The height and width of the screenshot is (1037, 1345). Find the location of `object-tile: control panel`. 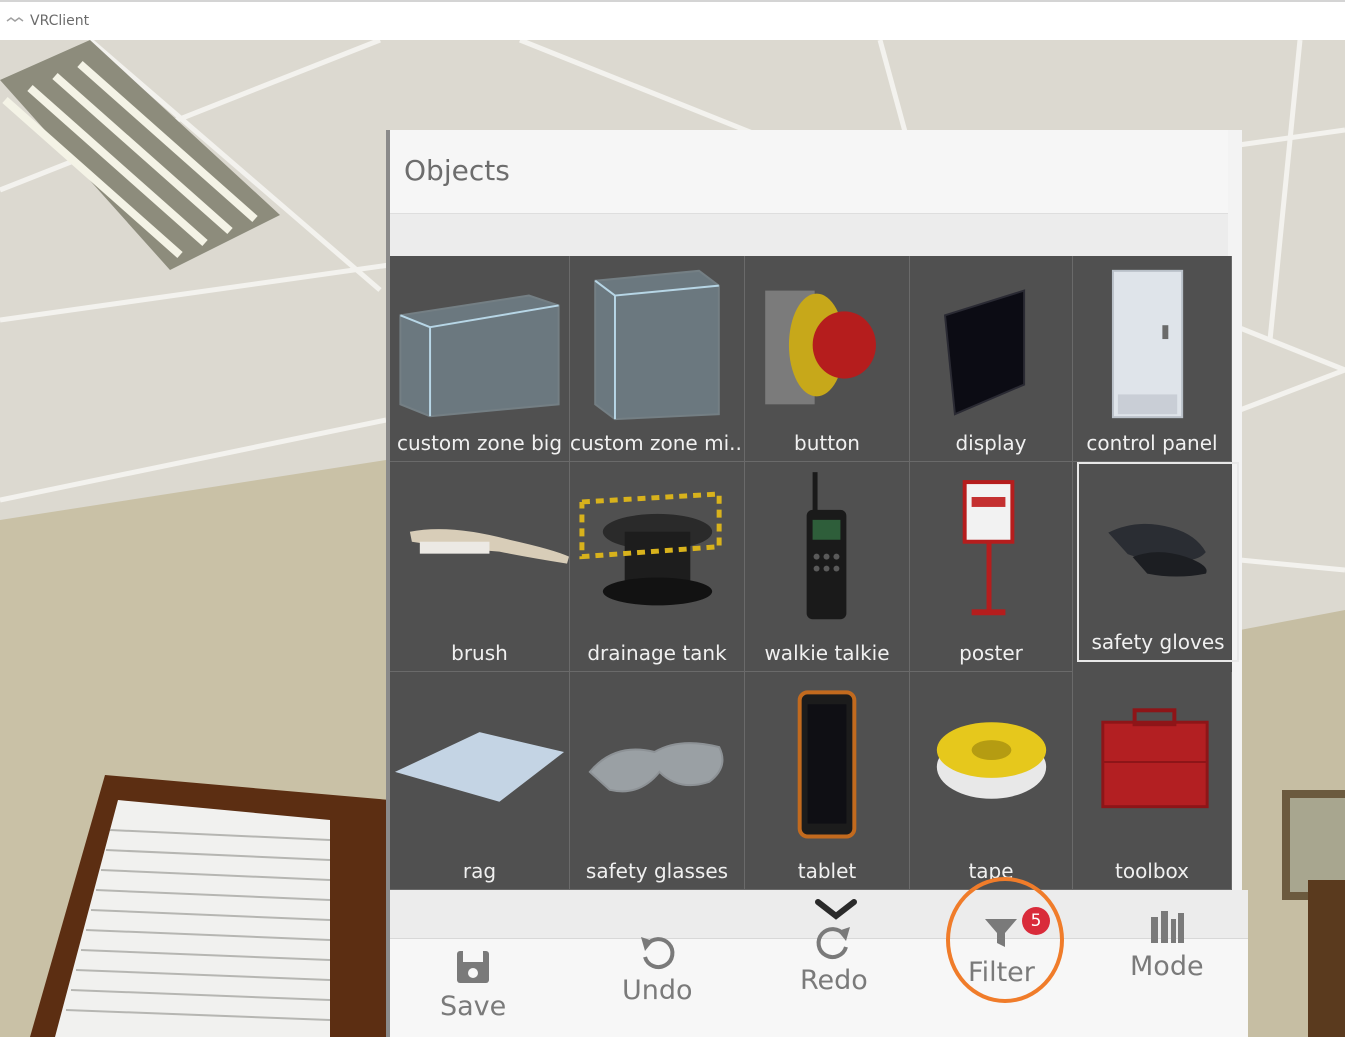

object-tile: control panel is located at coordinates (1152, 359).